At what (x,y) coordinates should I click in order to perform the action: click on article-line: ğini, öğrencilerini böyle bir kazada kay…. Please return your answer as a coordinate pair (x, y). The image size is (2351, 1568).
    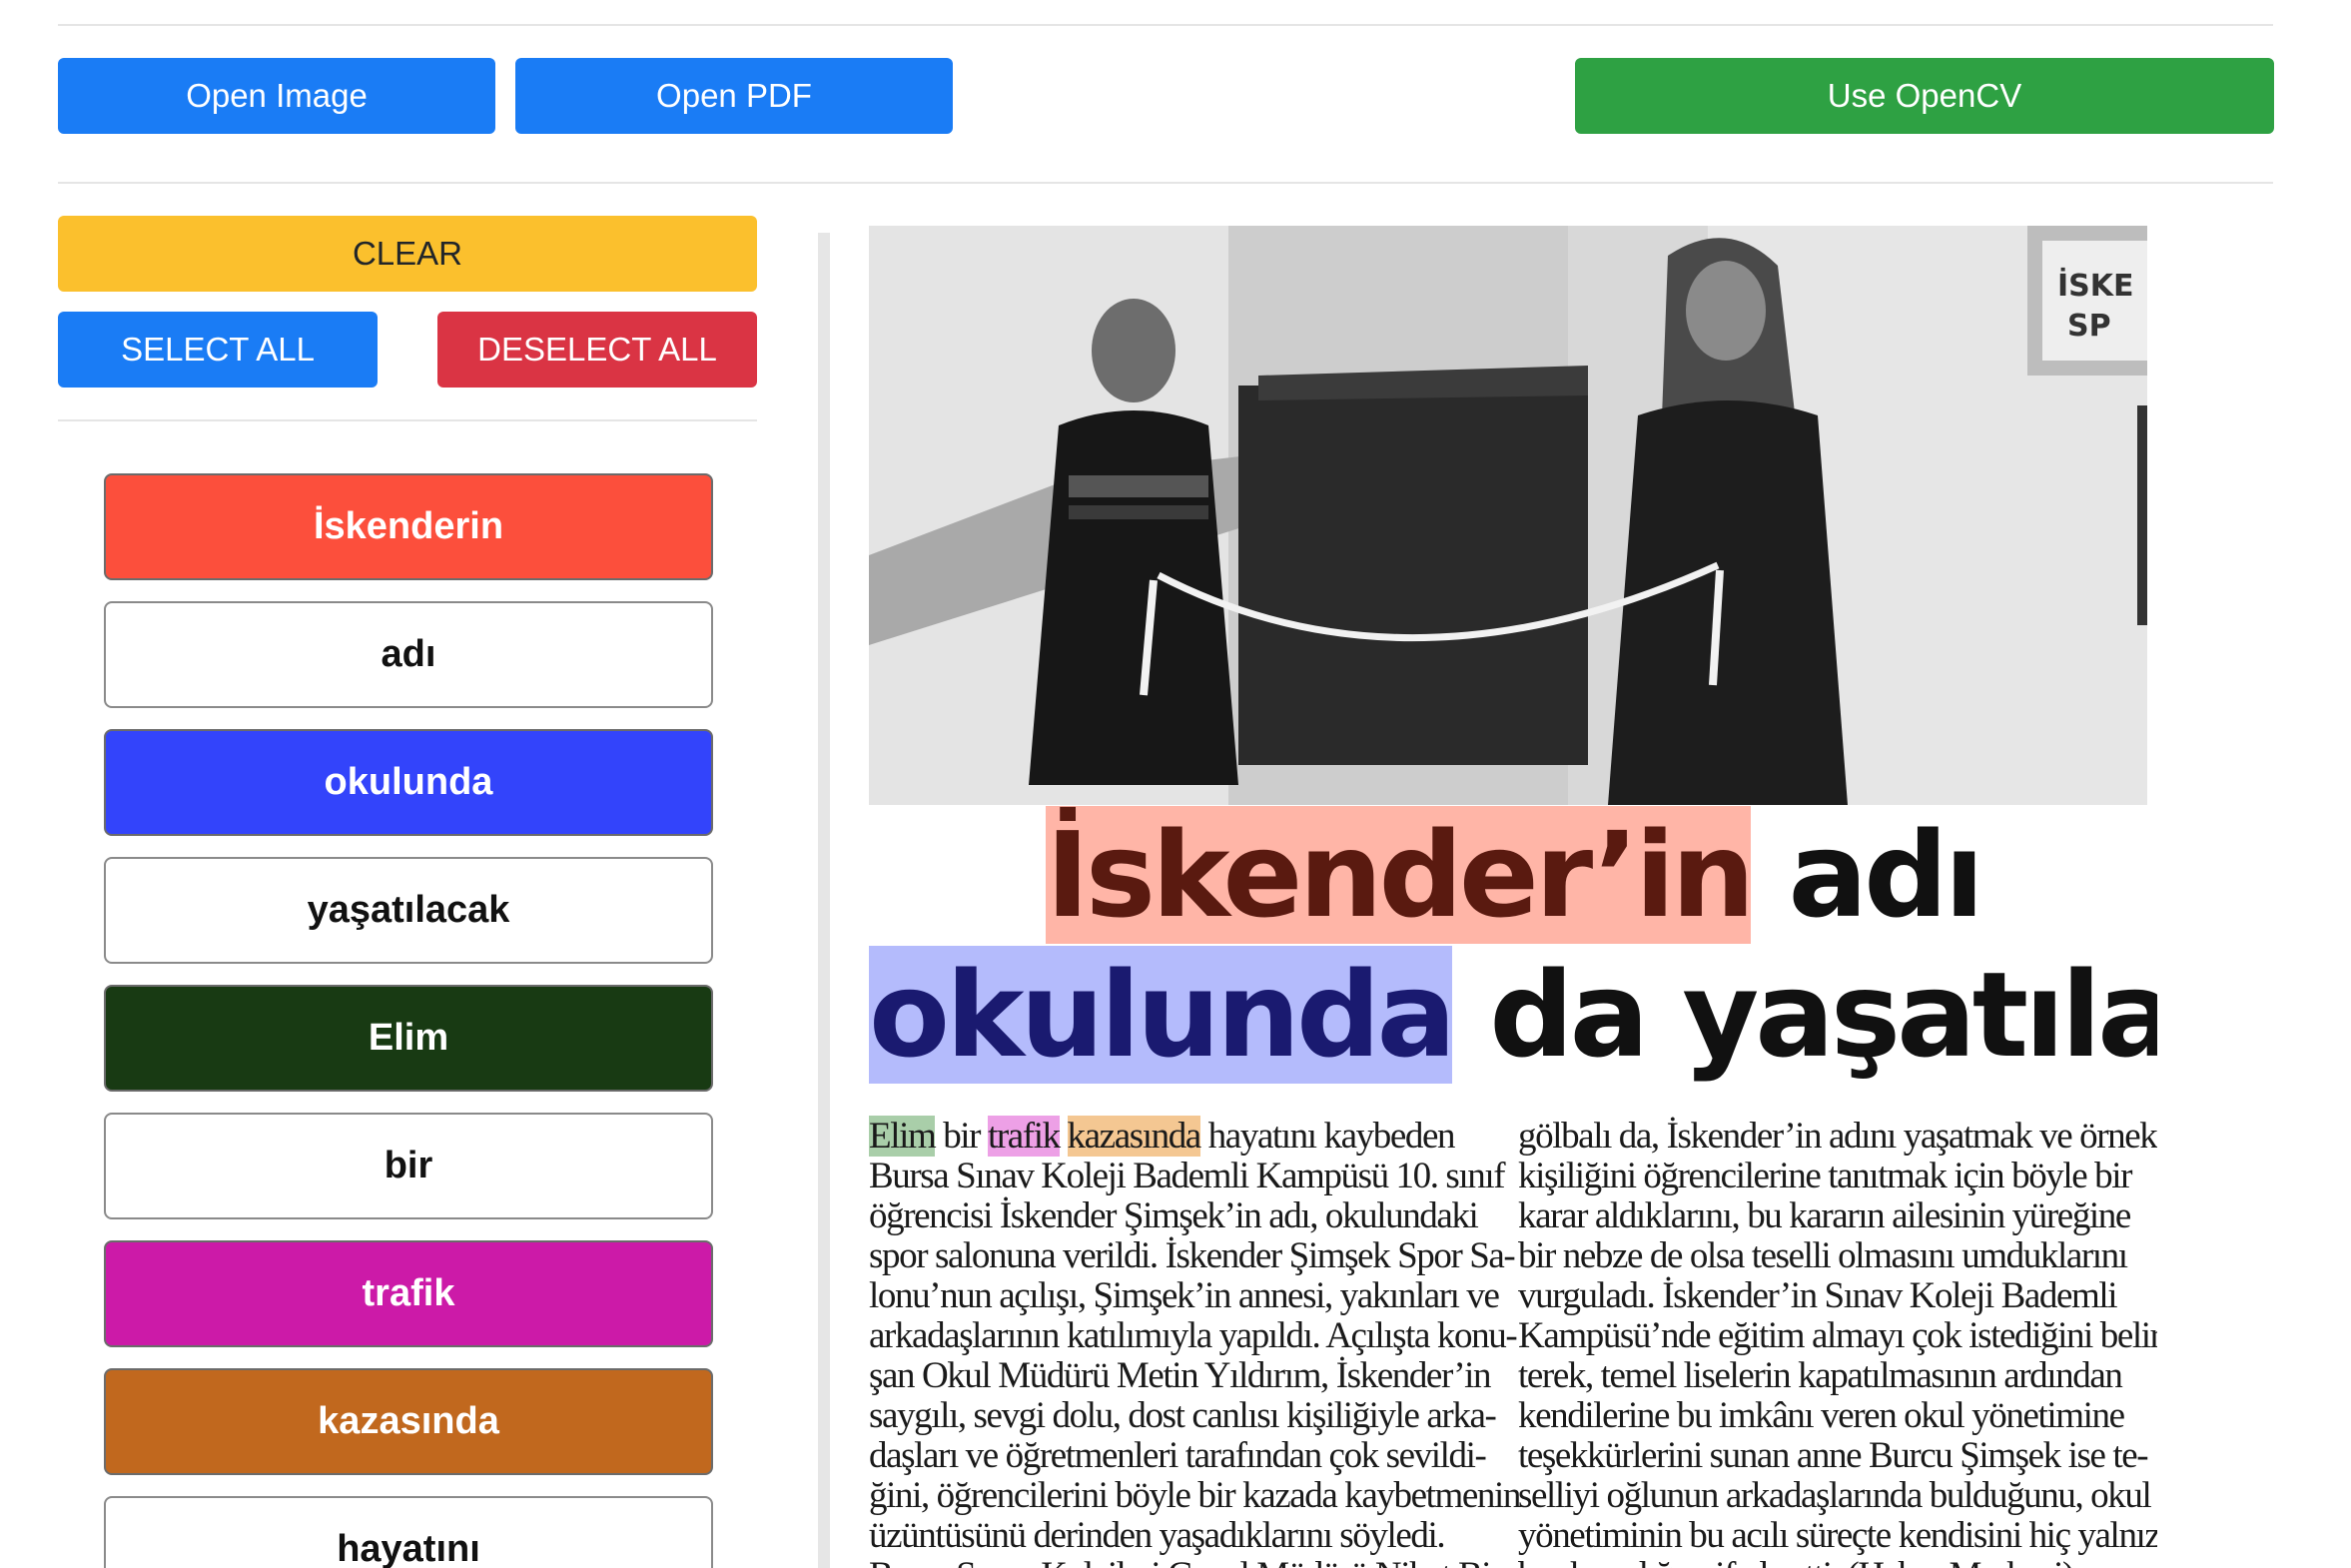
    Looking at the image, I should click on (1195, 1495).